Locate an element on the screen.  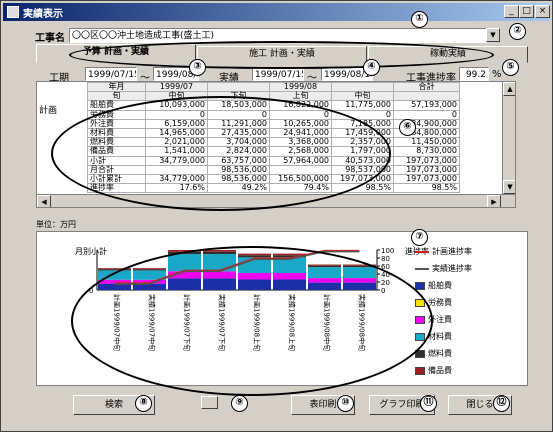
right-tick-label: 60 is located at coordinates (385, 267).